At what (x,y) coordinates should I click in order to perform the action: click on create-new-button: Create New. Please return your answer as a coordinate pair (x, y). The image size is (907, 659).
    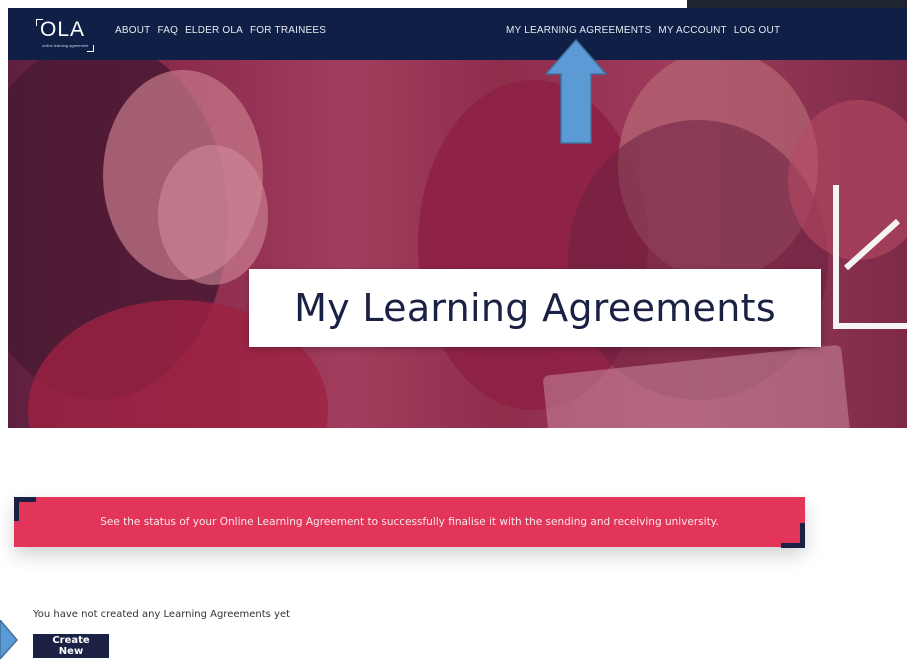
    Looking at the image, I should click on (71, 646).